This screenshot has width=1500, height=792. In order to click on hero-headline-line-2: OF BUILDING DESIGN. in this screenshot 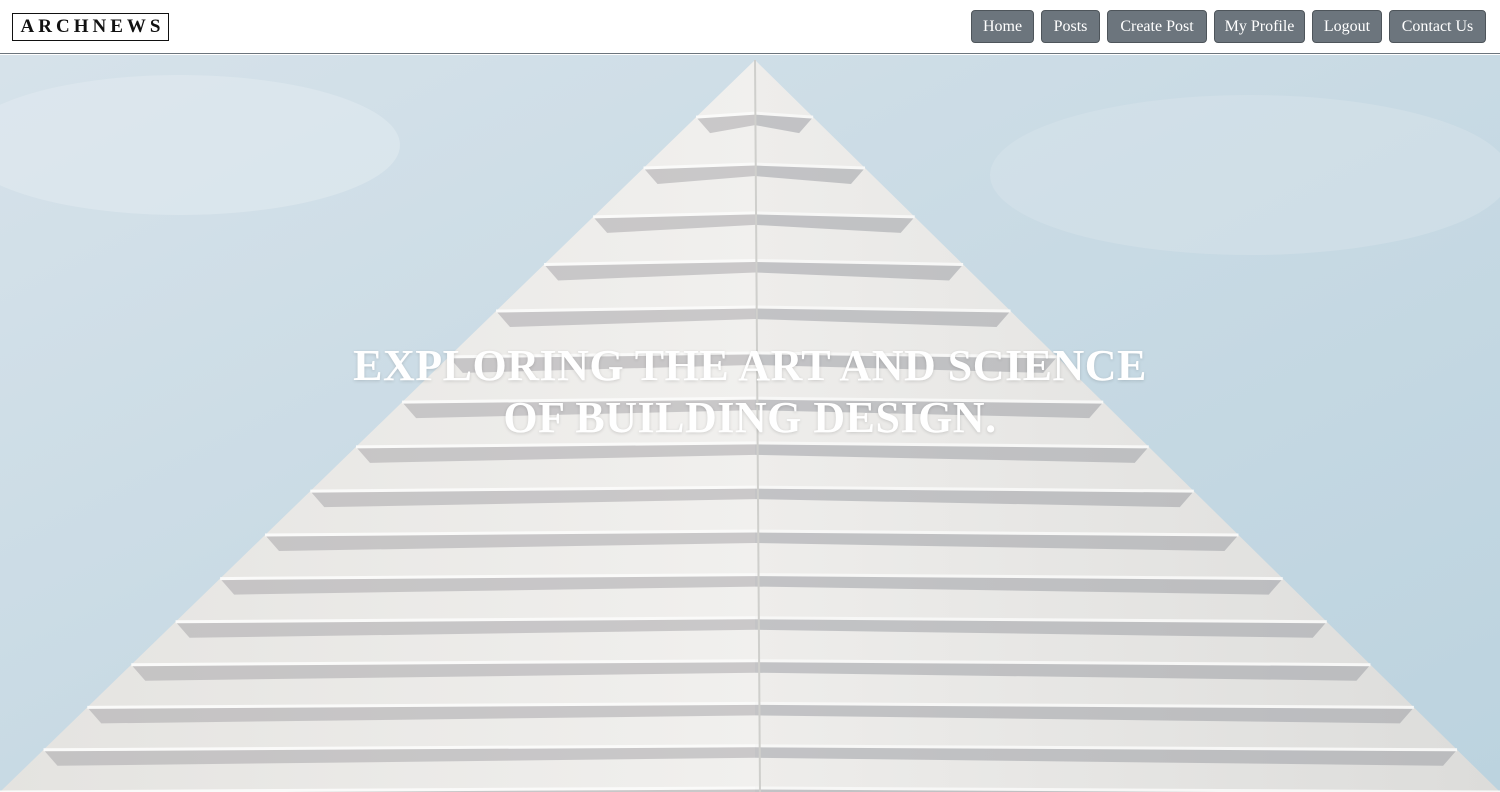, I will do `click(750, 417)`.